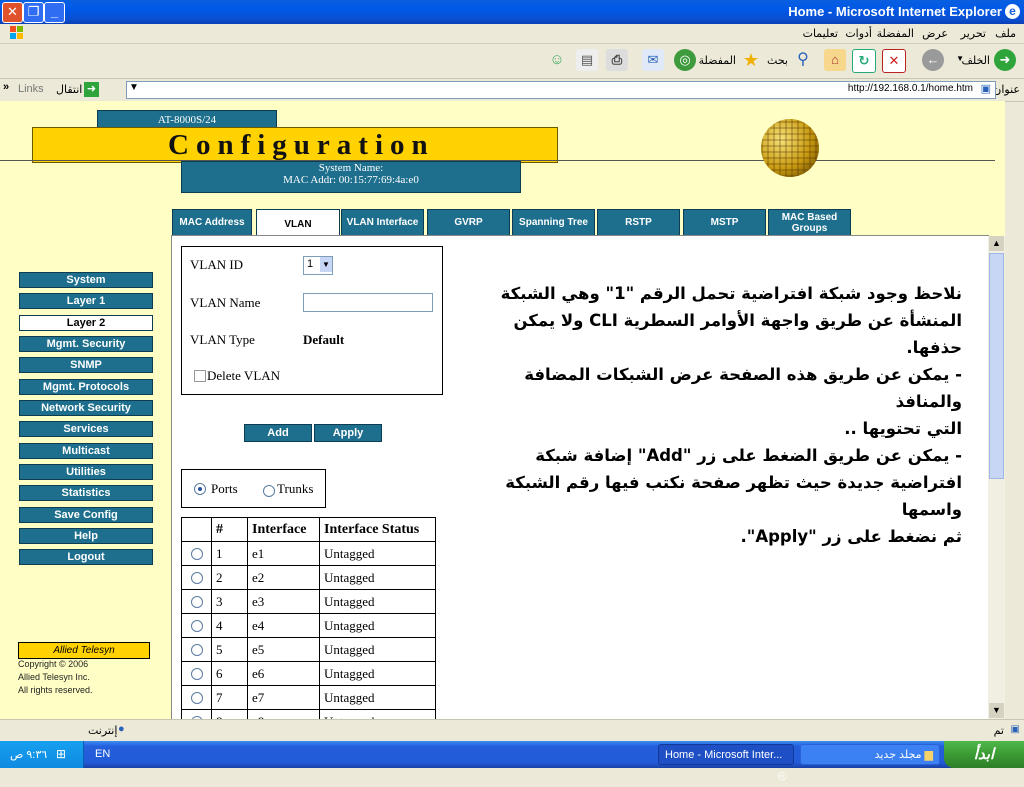 This screenshot has width=1024, height=787. What do you see at coordinates (326, 264) in the screenshot?
I see `chevron-down-icon: ▼` at bounding box center [326, 264].